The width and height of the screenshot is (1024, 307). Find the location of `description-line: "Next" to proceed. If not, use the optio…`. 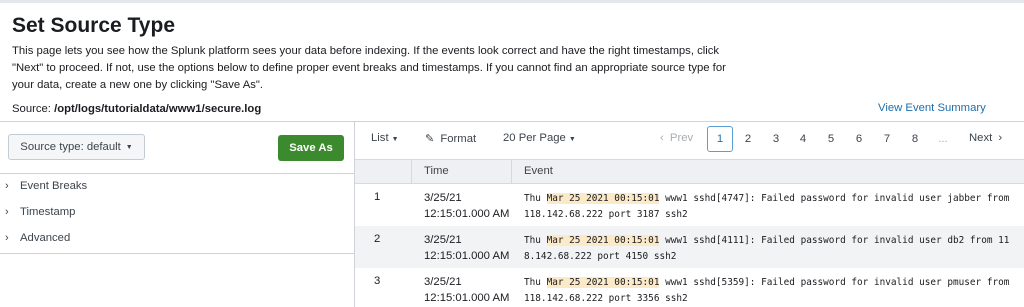

description-line: "Next" to proceed. If not, use the optio… is located at coordinates (369, 68).